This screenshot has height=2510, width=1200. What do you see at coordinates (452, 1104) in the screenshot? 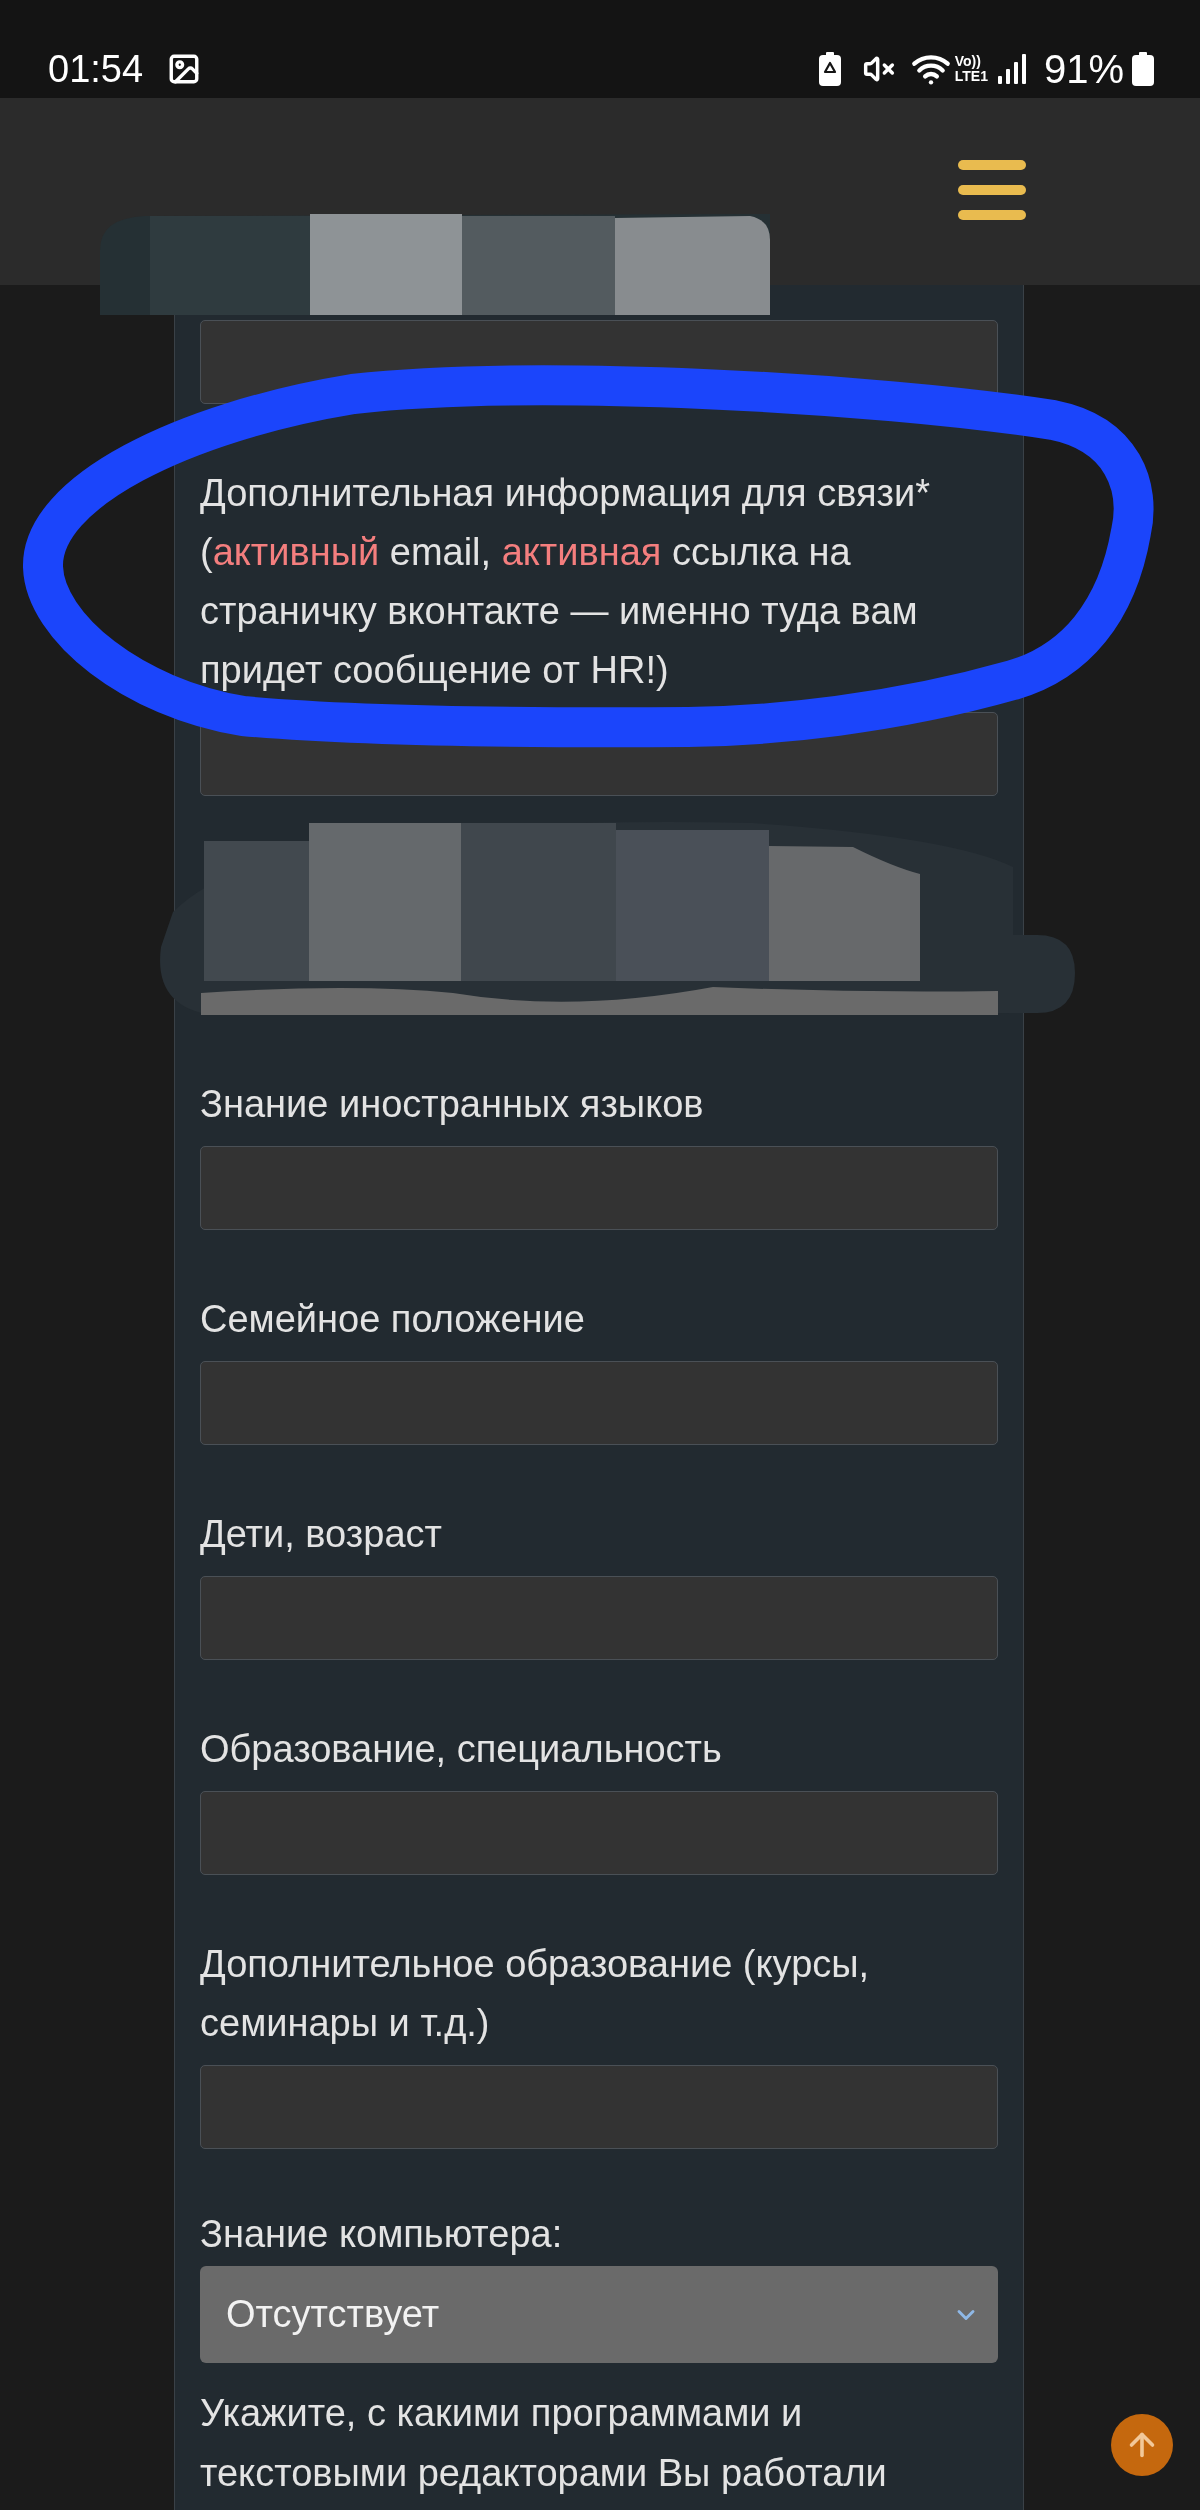
I see `field-label: Знание иностранных языков` at bounding box center [452, 1104].